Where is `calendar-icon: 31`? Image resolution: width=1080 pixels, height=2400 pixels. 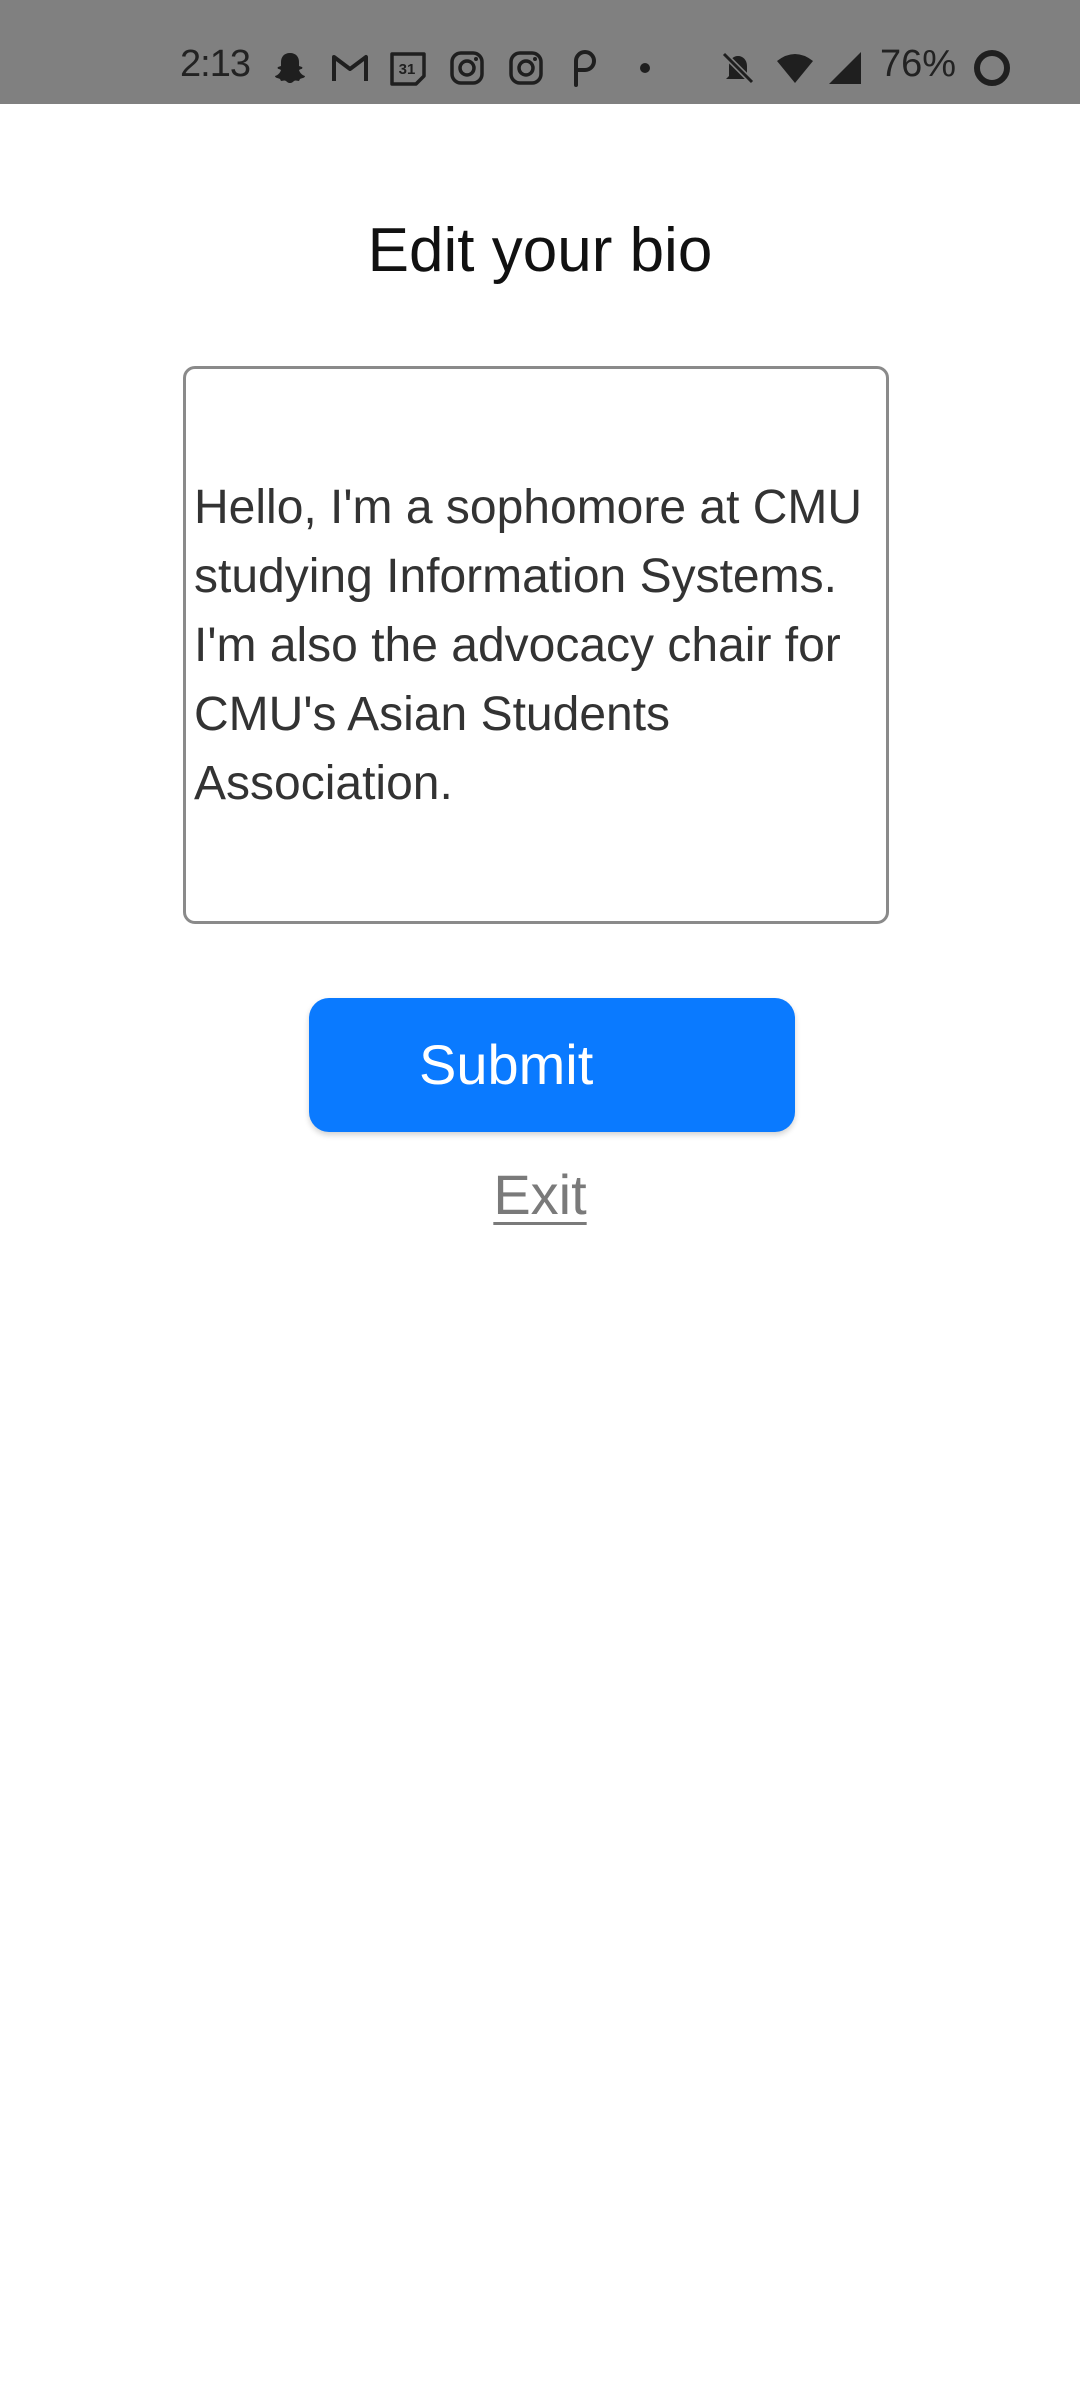 calendar-icon: 31 is located at coordinates (408, 68).